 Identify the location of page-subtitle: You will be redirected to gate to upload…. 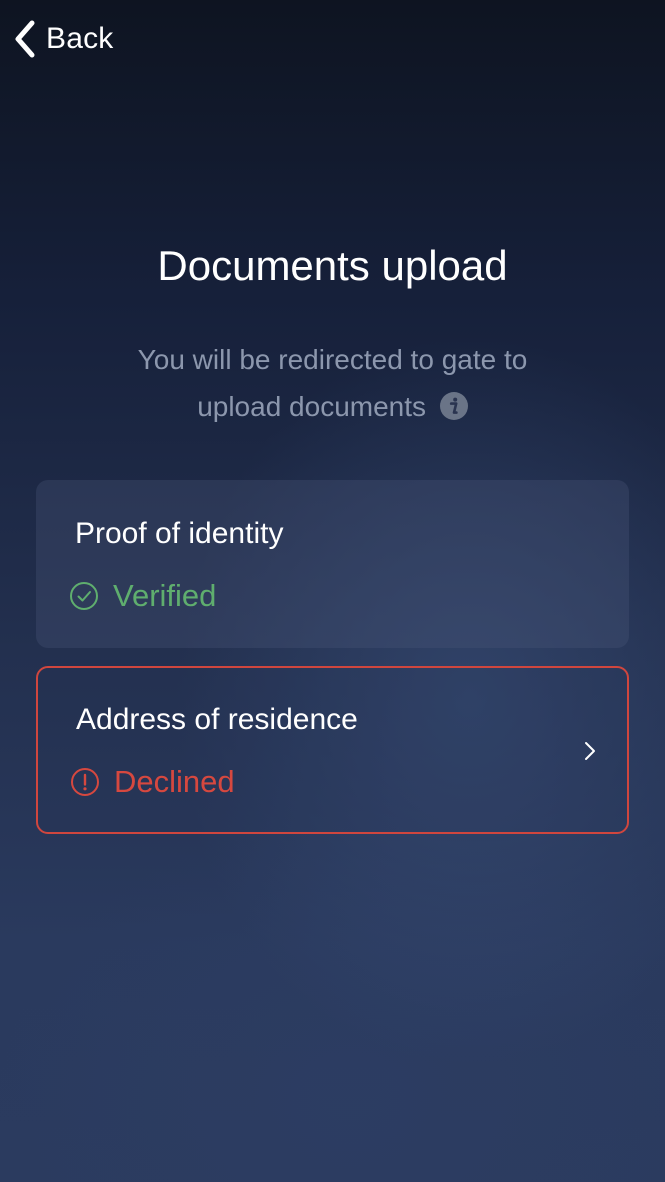
(332, 383).